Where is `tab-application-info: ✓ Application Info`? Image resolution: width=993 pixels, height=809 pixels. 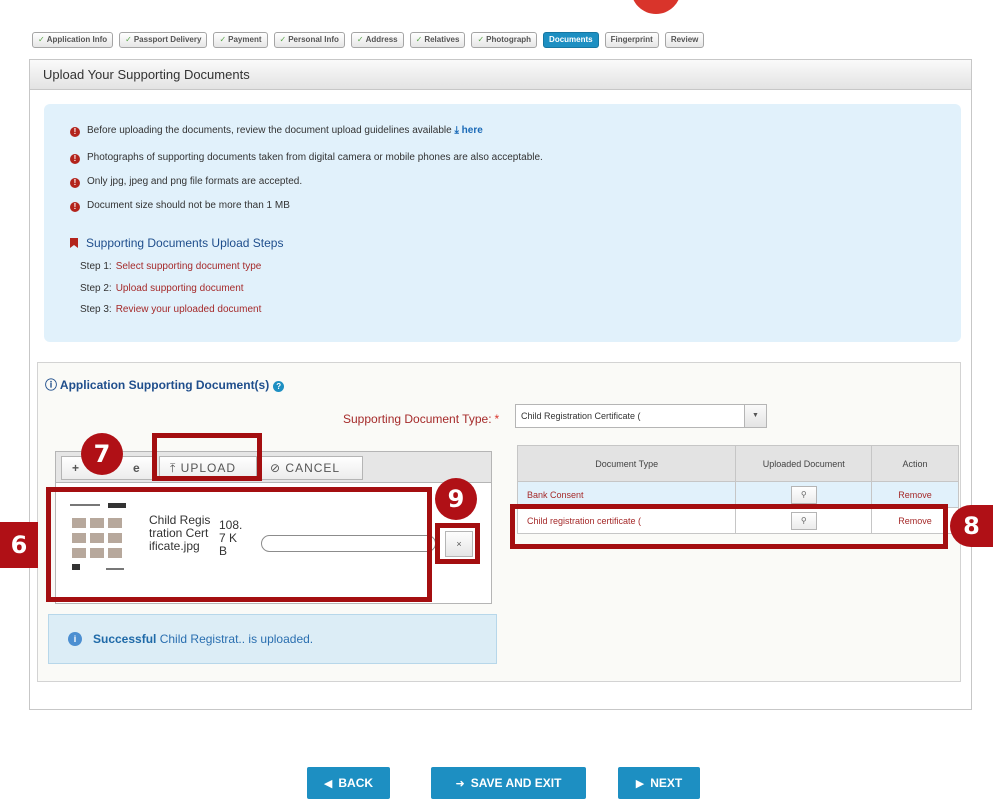
tab-application-info: ✓ Application Info is located at coordinates (73, 40).